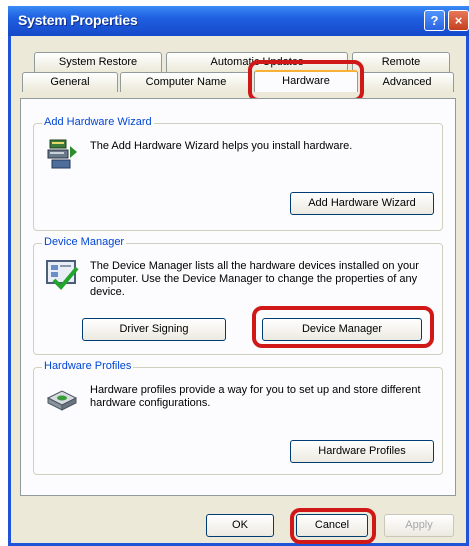  Describe the element at coordinates (84, 242) in the screenshot. I see `device-manager-legend: Device Manager` at that location.